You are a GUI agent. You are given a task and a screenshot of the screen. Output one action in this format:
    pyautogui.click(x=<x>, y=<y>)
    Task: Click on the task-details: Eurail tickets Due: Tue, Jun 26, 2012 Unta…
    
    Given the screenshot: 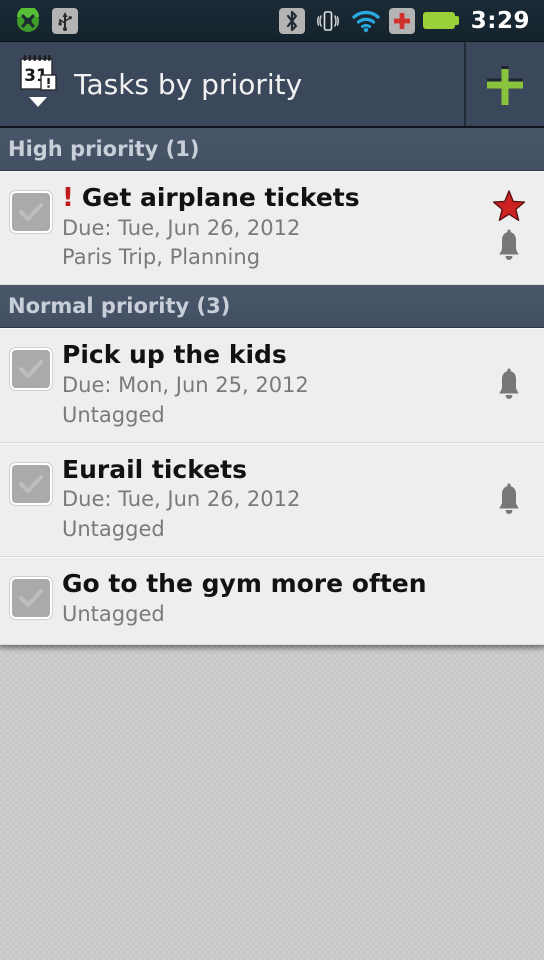 What is the action you would take?
    pyautogui.click(x=268, y=499)
    